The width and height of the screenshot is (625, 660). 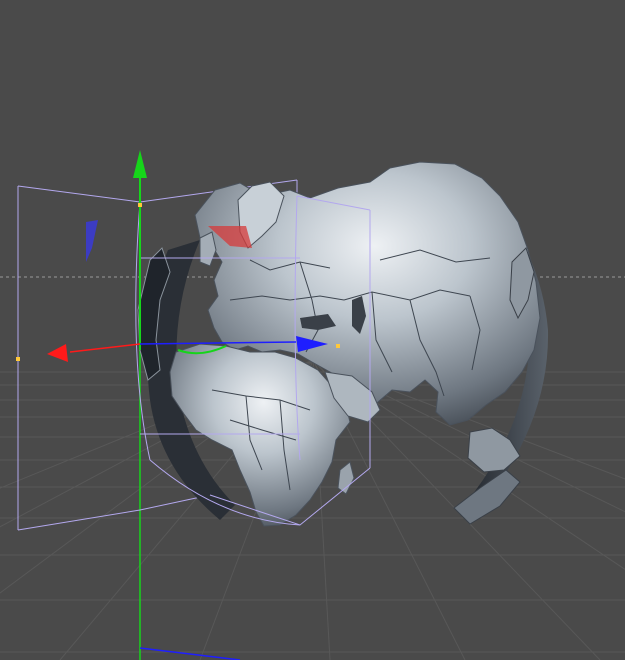 I want to click on britain-landmass, so click(x=208, y=249).